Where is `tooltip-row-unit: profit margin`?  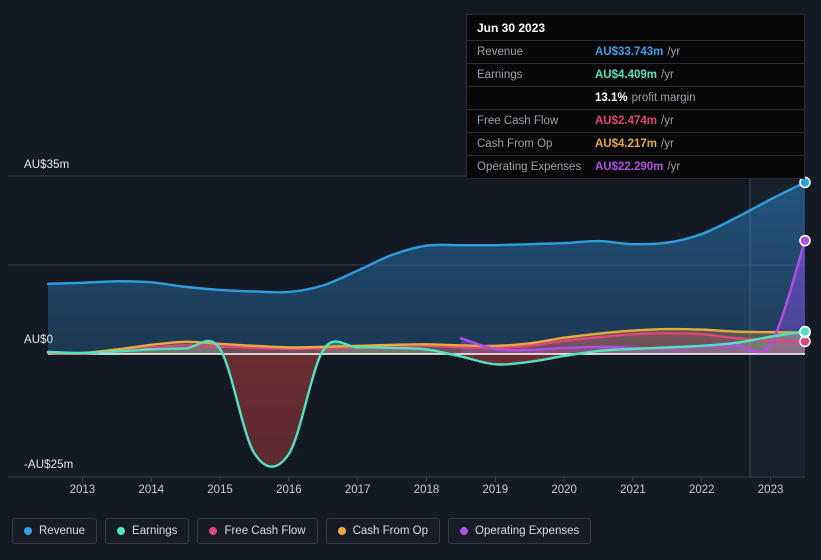 tooltip-row-unit: profit margin is located at coordinates (663, 98).